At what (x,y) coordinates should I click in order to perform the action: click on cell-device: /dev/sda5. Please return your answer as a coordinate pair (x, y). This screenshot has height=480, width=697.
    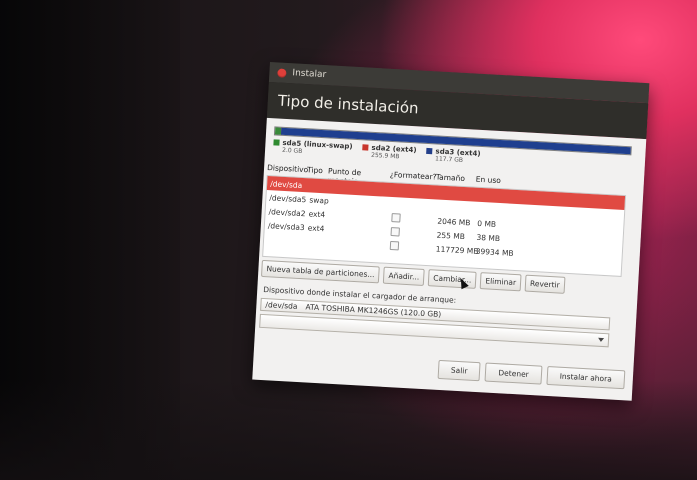
    Looking at the image, I should click on (288, 198).